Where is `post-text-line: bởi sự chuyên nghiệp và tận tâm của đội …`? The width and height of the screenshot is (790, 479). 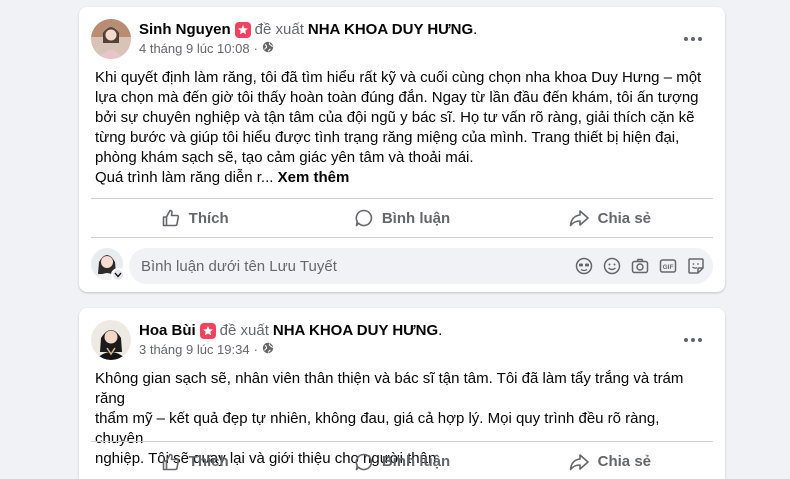
post-text-line: bởi sự chuyên nghiệp và tận tâm của đội … is located at coordinates (395, 117).